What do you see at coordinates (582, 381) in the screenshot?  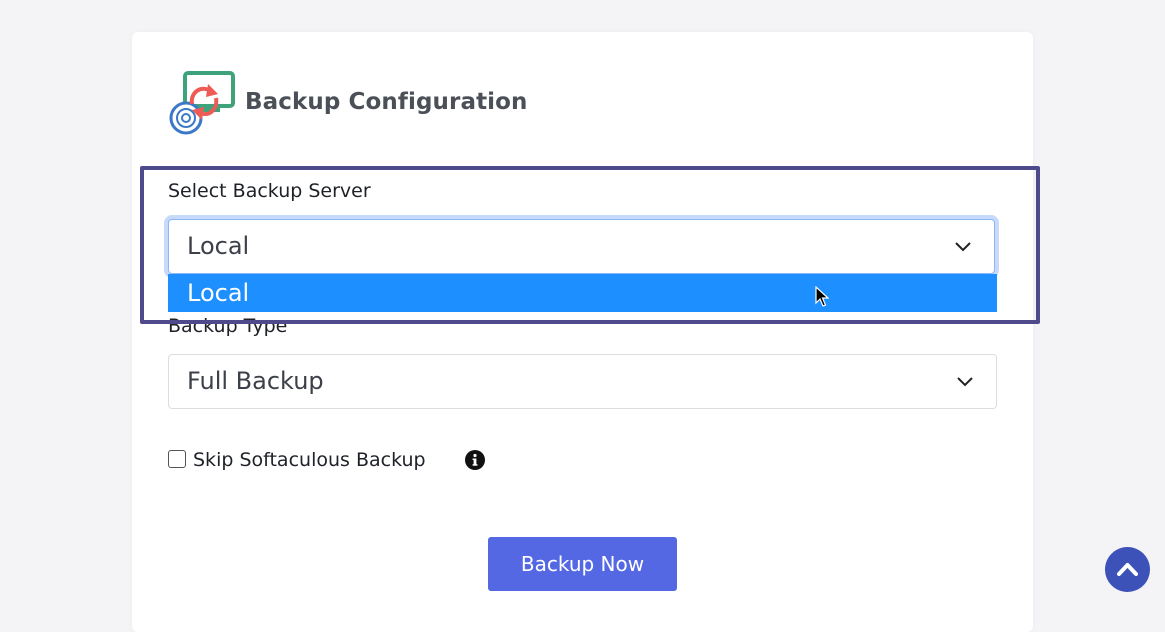 I see `backup-type-select: Full Backup` at bounding box center [582, 381].